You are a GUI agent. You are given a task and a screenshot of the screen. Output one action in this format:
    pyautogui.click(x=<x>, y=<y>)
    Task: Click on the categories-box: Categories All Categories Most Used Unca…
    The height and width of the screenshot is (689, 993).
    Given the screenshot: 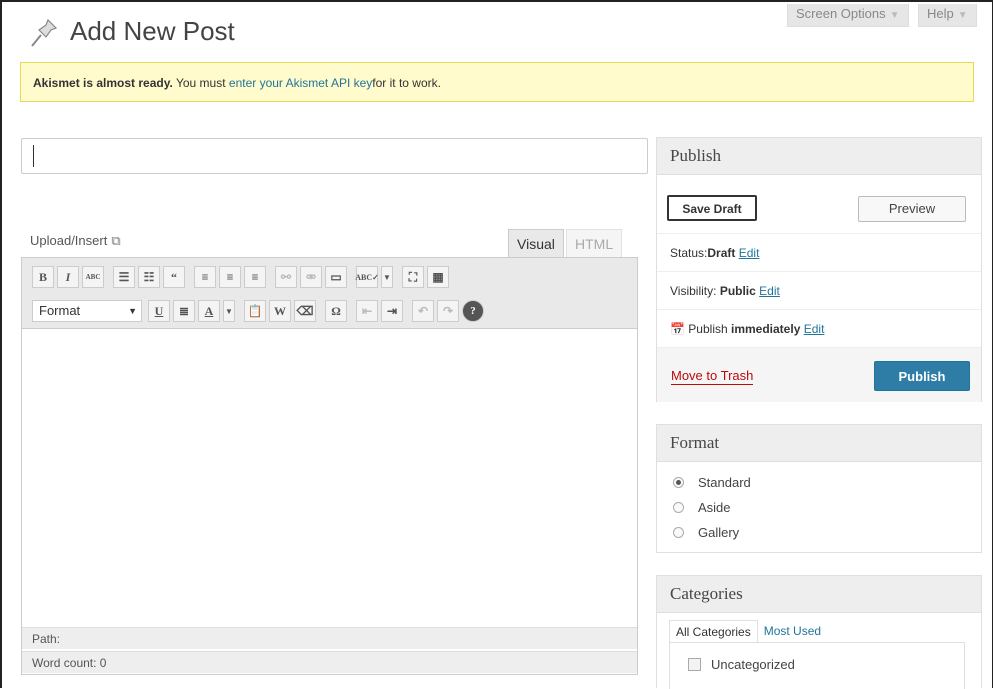 What is the action you would take?
    pyautogui.click(x=819, y=632)
    